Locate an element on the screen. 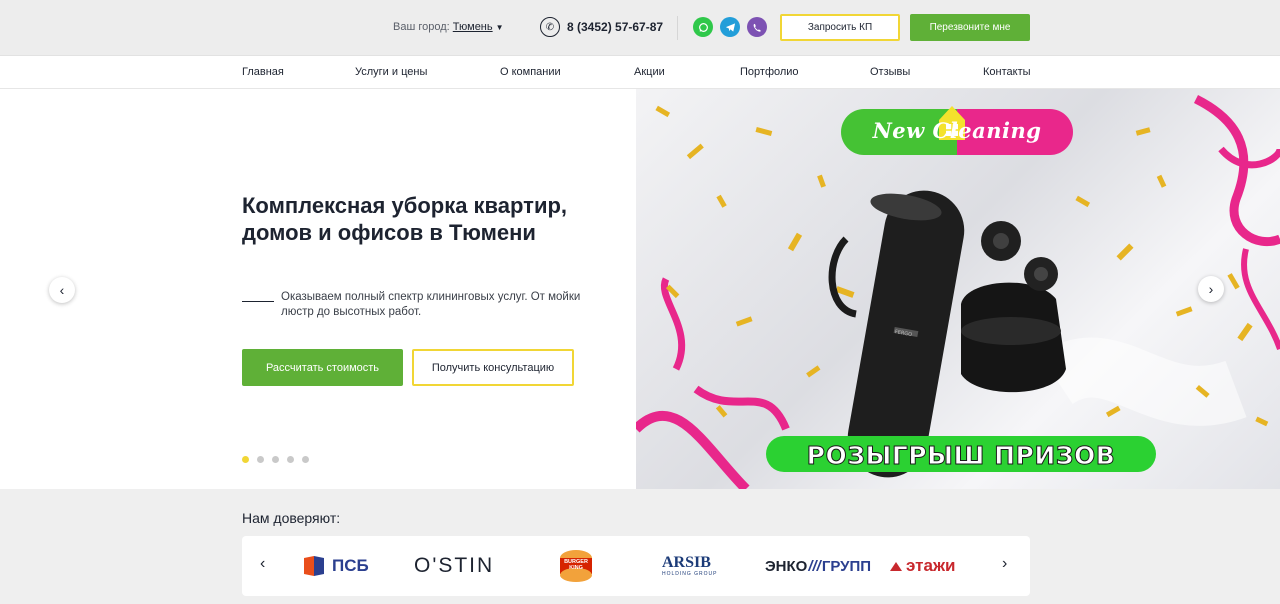 The width and height of the screenshot is (1280, 604). partners-prev-button: ‹ is located at coordinates (262, 564).